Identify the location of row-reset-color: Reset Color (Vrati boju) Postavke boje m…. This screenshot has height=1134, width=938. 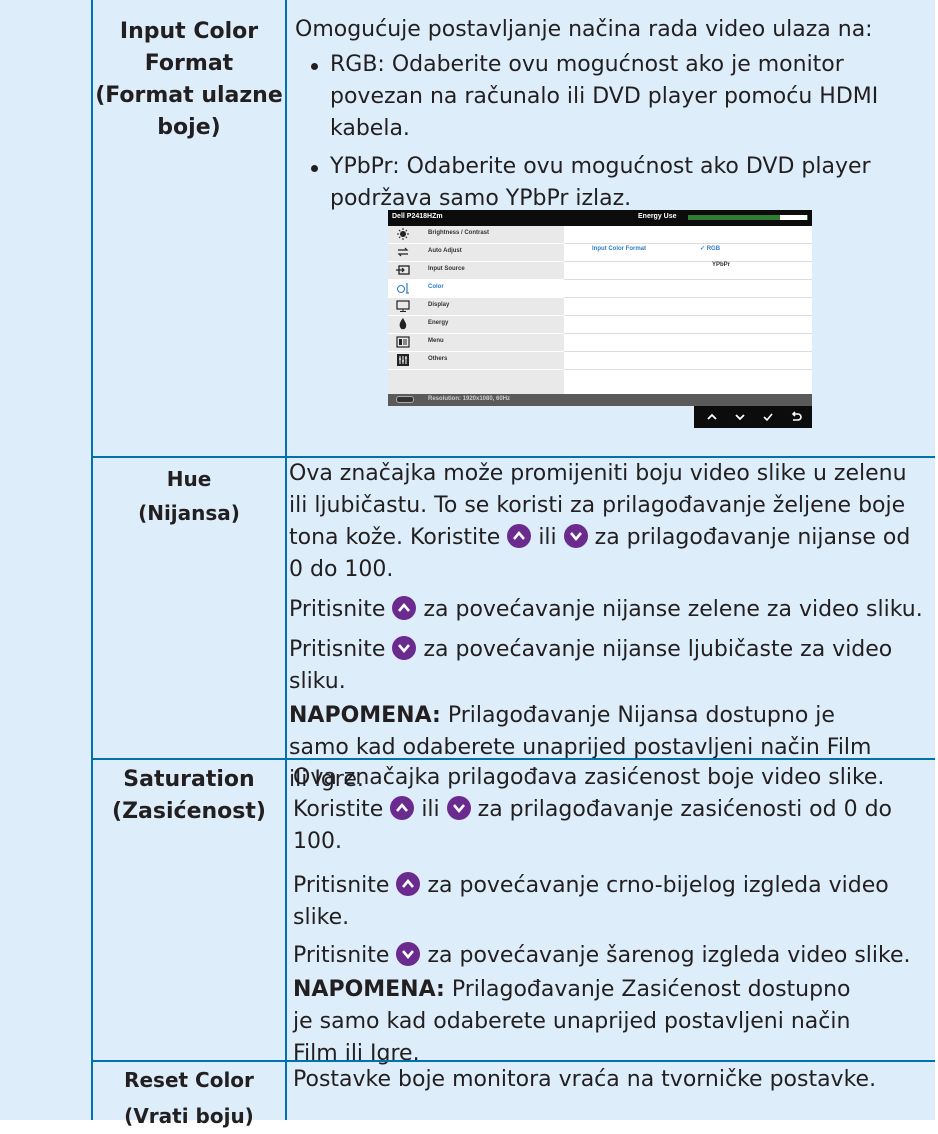
(514, 1095).